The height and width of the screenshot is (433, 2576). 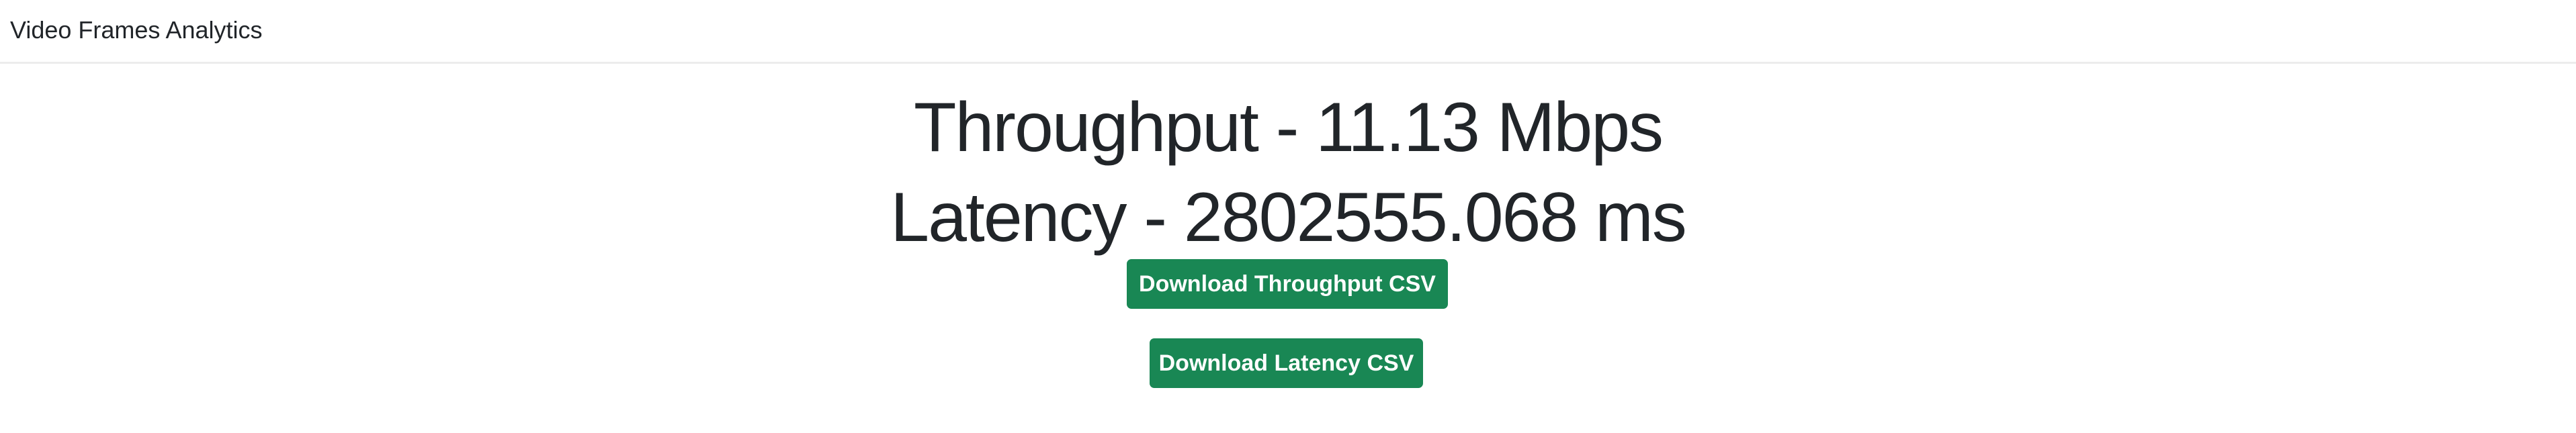 What do you see at coordinates (1287, 284) in the screenshot?
I see `download-throughput-csv-button: Download Throughput CSV` at bounding box center [1287, 284].